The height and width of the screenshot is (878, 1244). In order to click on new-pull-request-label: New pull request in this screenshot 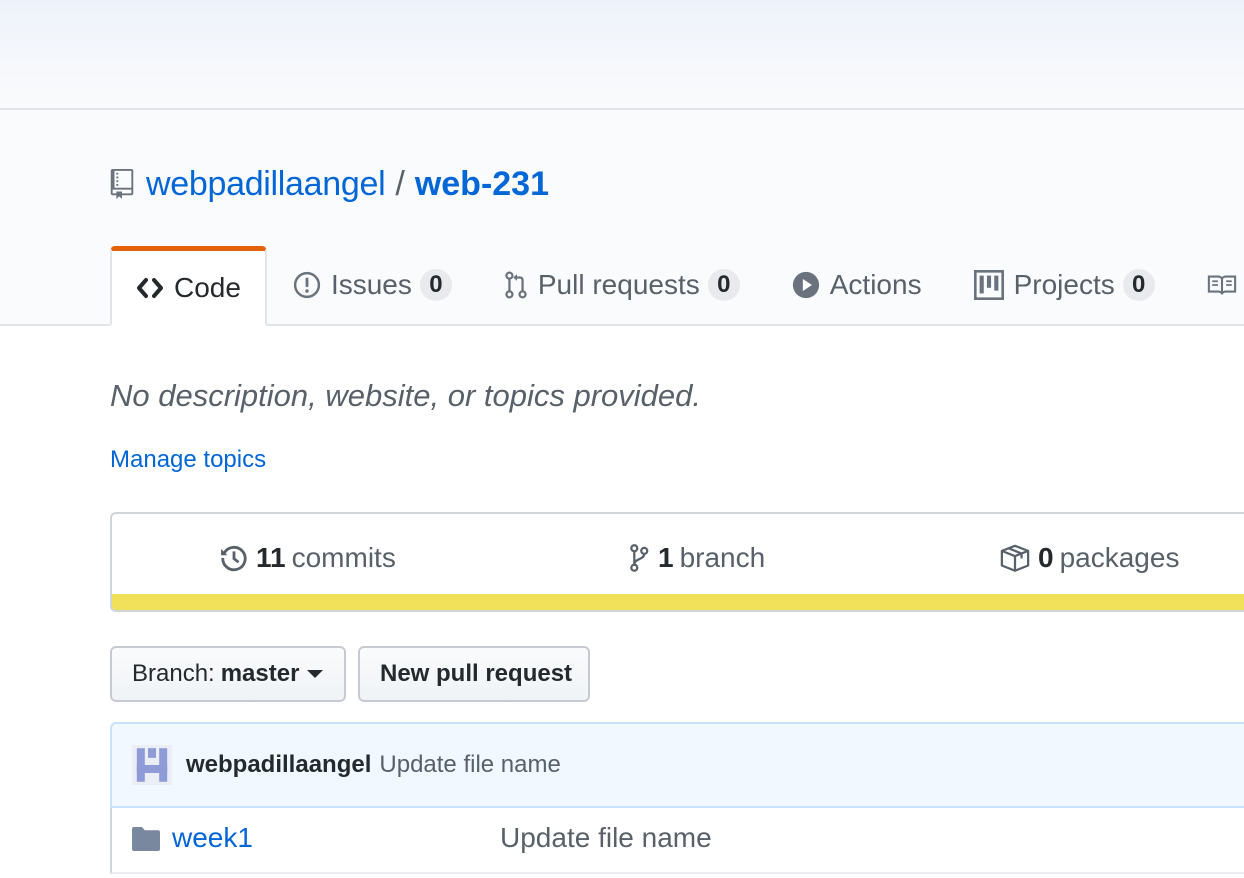, I will do `click(476, 673)`.